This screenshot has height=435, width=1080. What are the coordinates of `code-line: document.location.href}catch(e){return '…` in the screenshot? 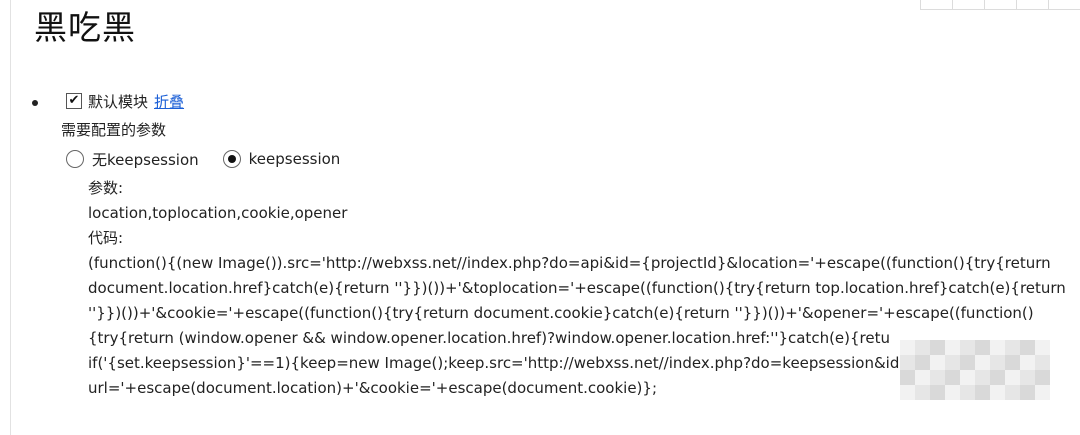 It's located at (577, 288).